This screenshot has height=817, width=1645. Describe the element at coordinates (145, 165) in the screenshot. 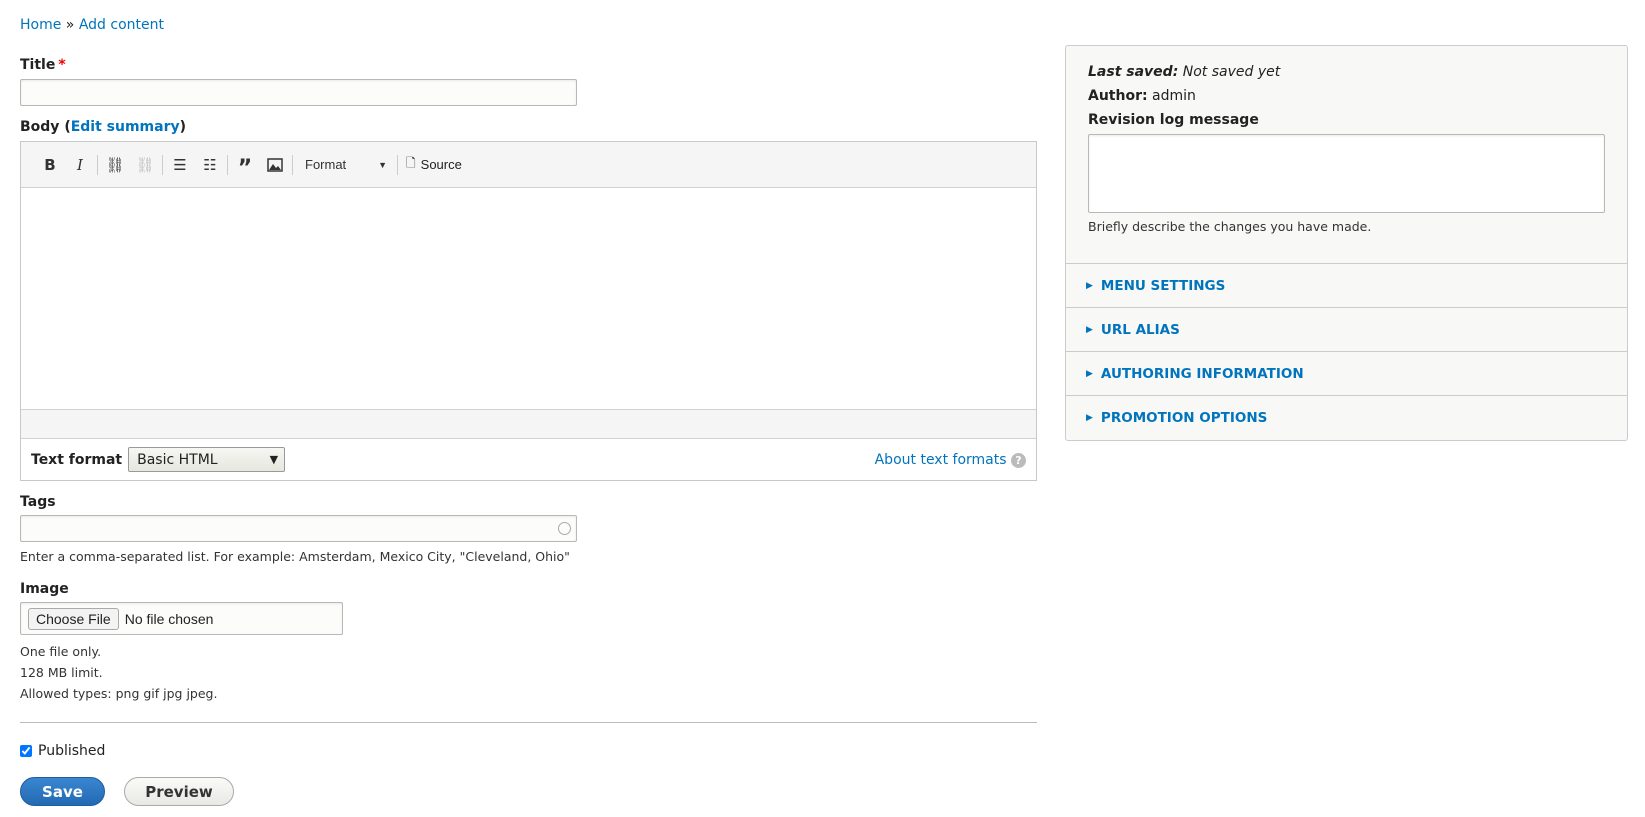

I see `unlink-icon: ⛓` at that location.